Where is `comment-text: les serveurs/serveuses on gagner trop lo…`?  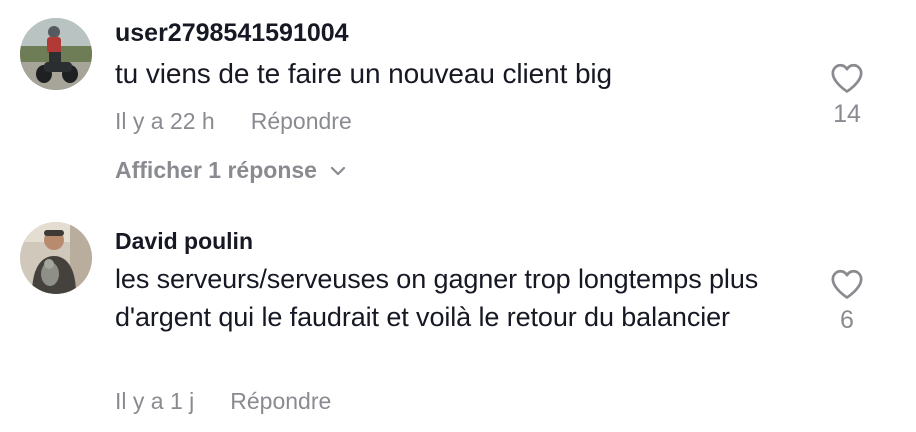
comment-text: les serveurs/serveuses on gagner trop lo… is located at coordinates (437, 298).